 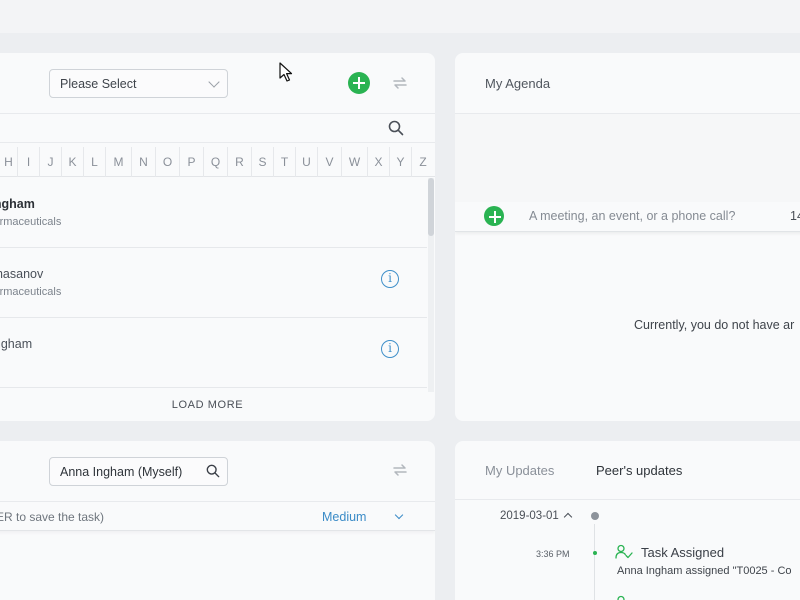 What do you see at coordinates (355, 162) in the screenshot?
I see `alphabet-letter-w: W` at bounding box center [355, 162].